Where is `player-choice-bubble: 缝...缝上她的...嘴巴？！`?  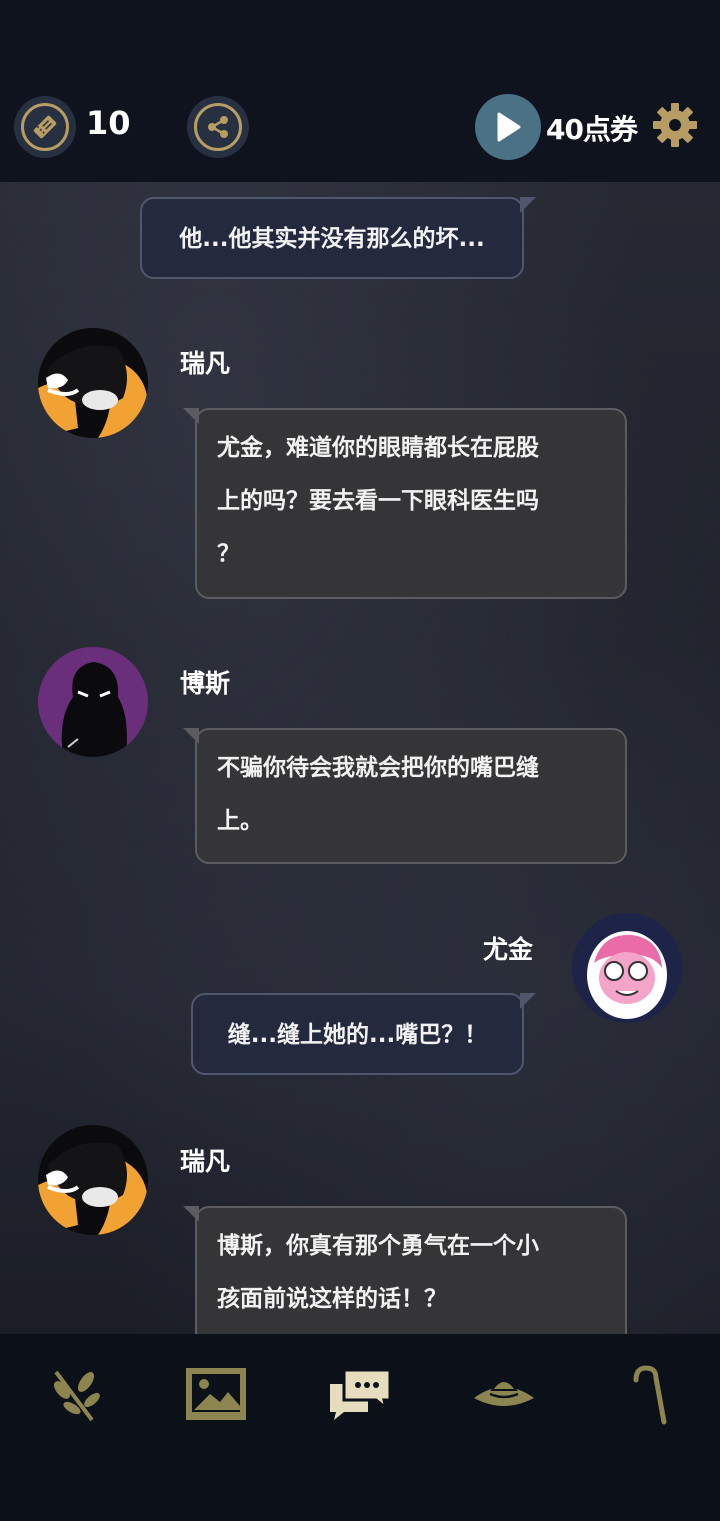
player-choice-bubble: 缝...缝上她的...嘴巴？！ is located at coordinates (363, 1034).